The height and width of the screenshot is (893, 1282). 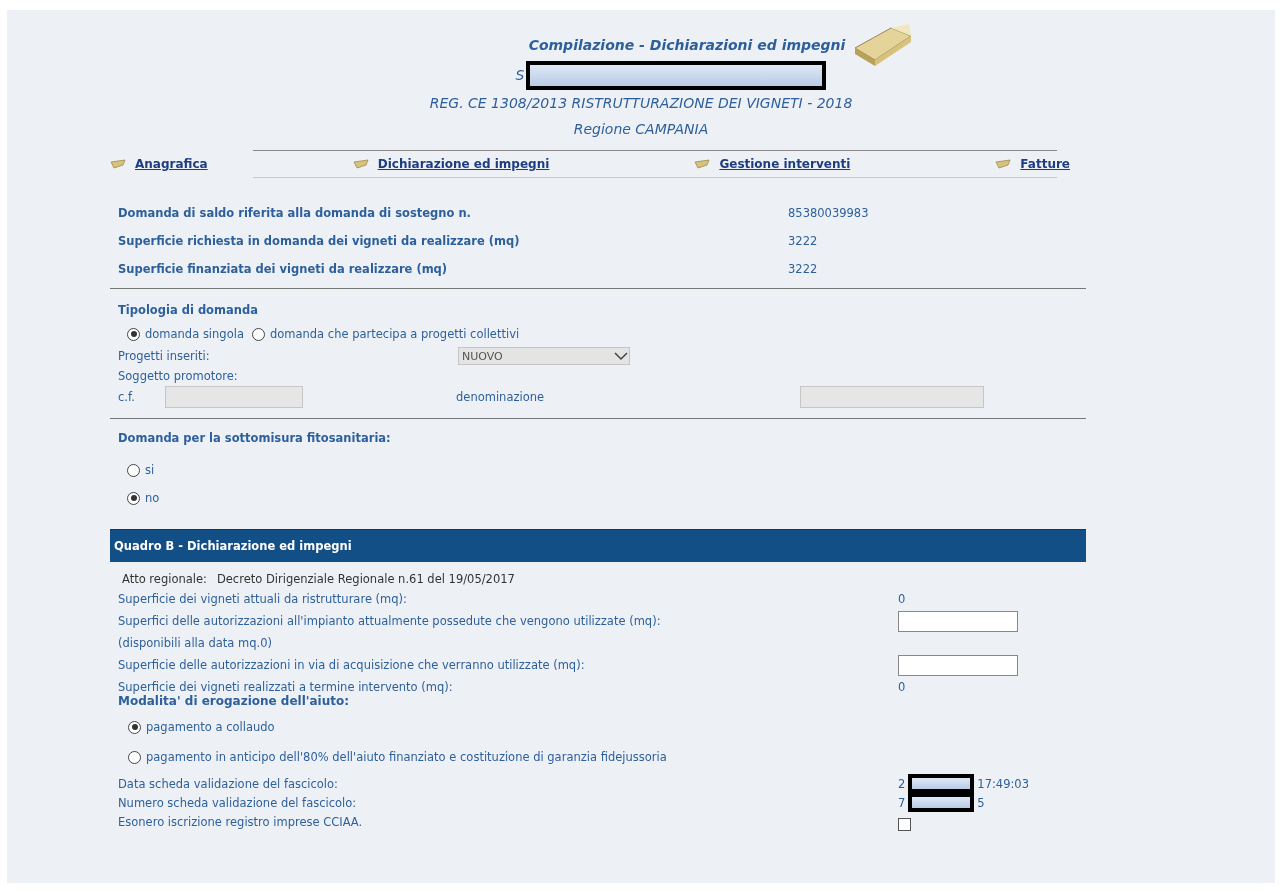 What do you see at coordinates (178, 376) in the screenshot?
I see `field-label: Soggetto promotore:` at bounding box center [178, 376].